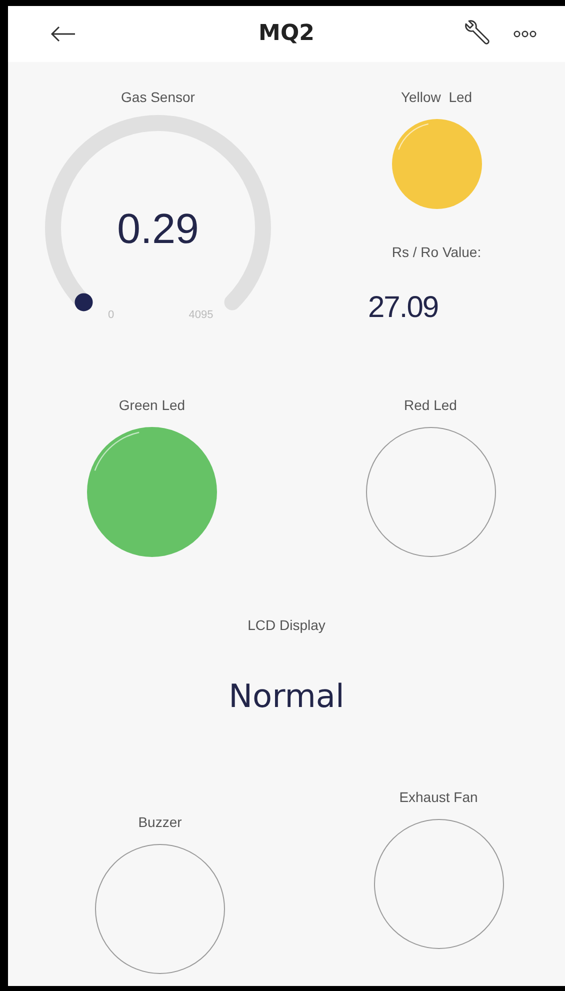 The image size is (565, 991). Describe the element at coordinates (158, 228) in the screenshot. I see `gauge-value: 0.29` at that location.